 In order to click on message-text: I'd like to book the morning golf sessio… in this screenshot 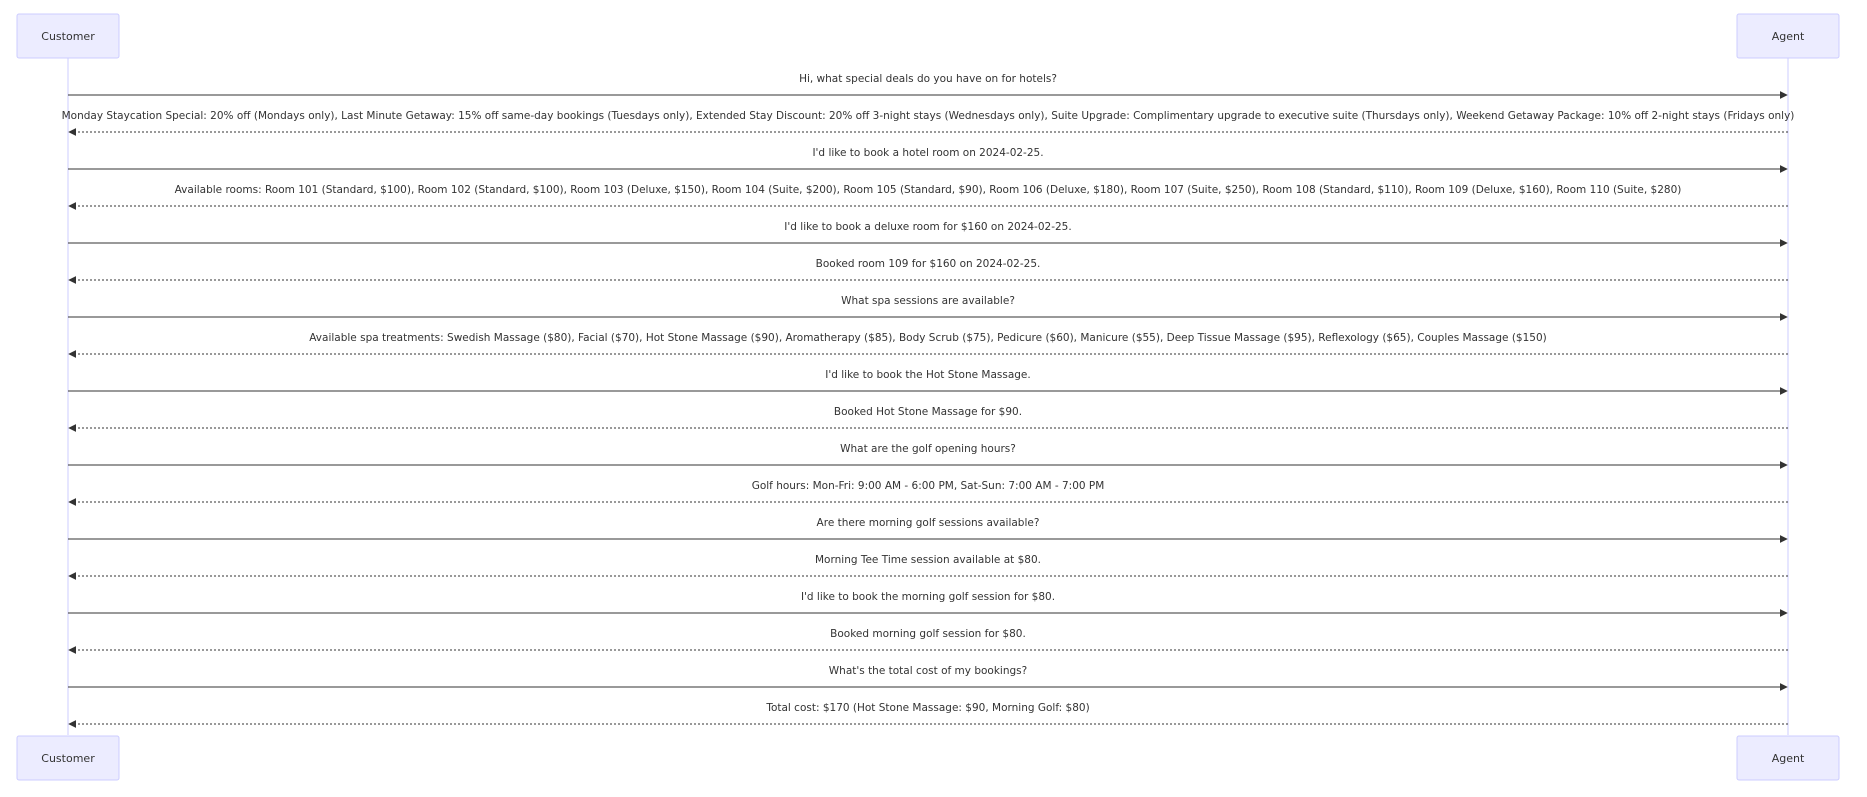, I will do `click(928, 597)`.